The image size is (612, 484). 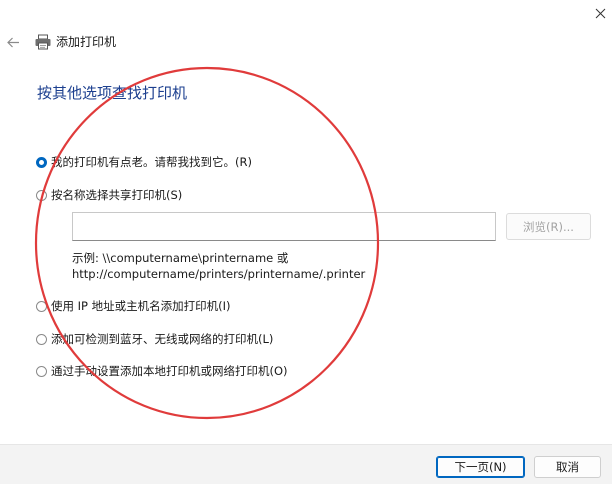 What do you see at coordinates (567, 467) in the screenshot?
I see `cancel-button: 取消` at bounding box center [567, 467].